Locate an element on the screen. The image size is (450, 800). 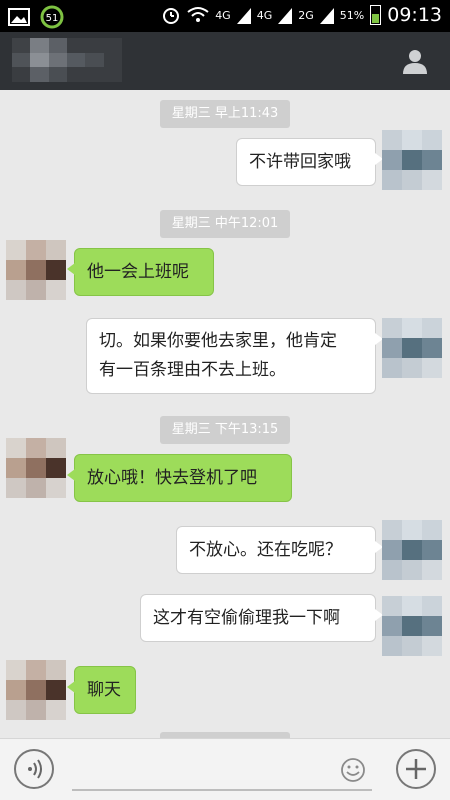
signal-4g-icon is located at coordinates (243, 16).